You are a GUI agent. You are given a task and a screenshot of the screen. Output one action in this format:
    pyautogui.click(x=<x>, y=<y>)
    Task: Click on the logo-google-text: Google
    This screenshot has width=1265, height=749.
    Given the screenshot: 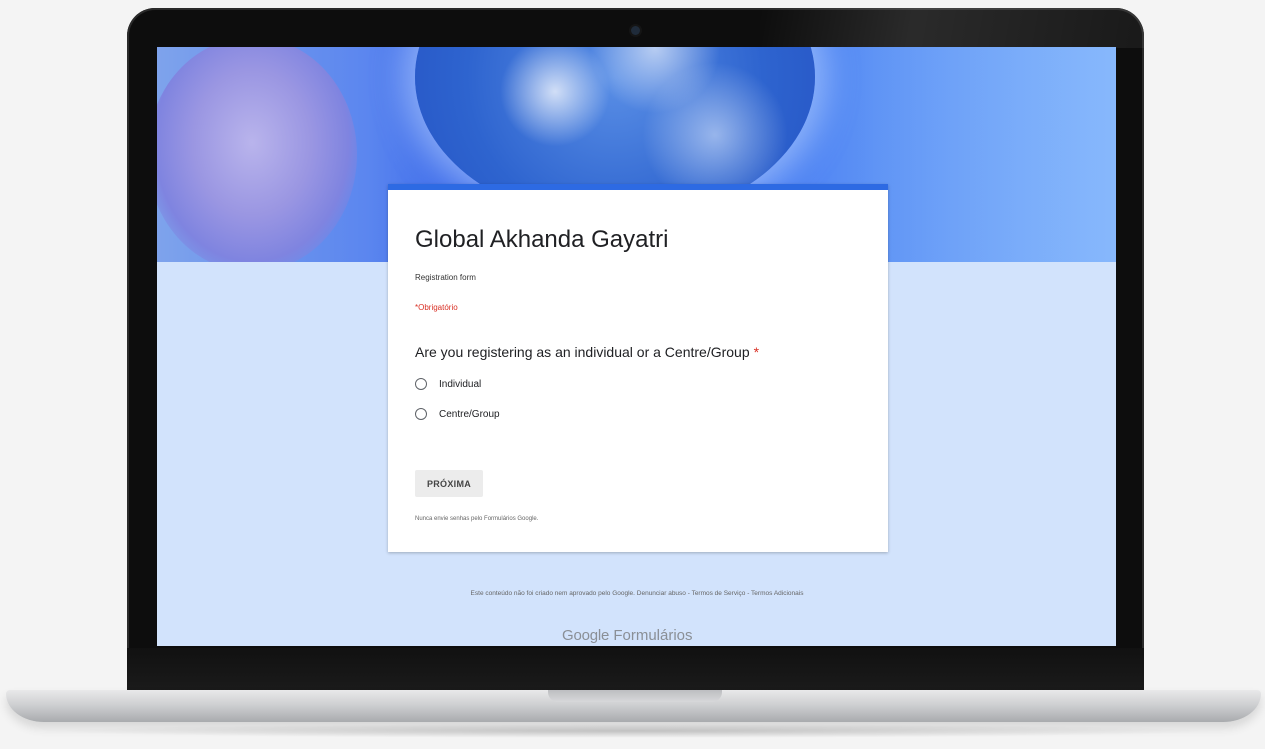 What is the action you would take?
    pyautogui.click(x=586, y=635)
    